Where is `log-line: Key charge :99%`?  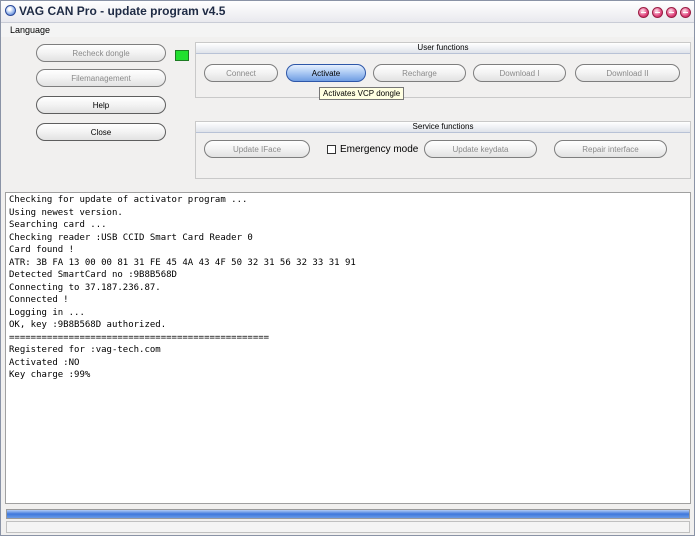 log-line: Key charge :99% is located at coordinates (50, 375).